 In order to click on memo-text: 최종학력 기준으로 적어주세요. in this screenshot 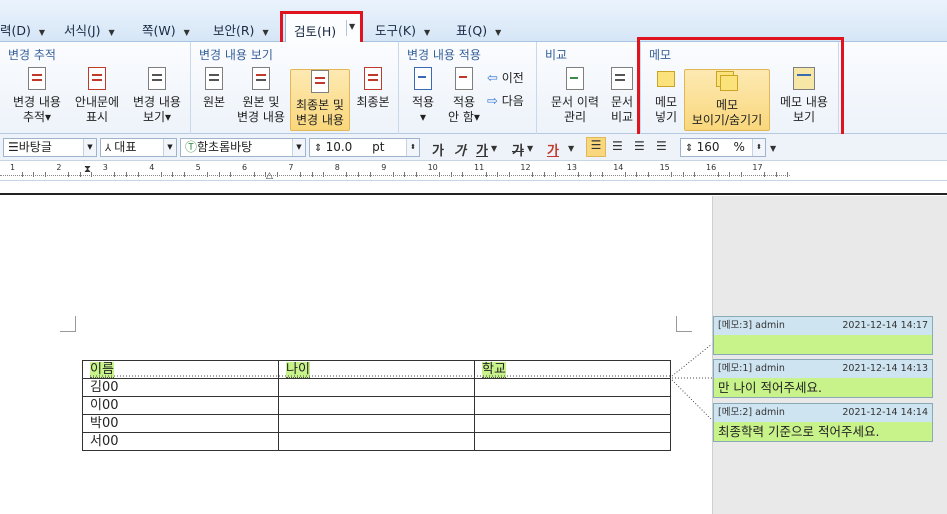, I will do `click(823, 431)`.